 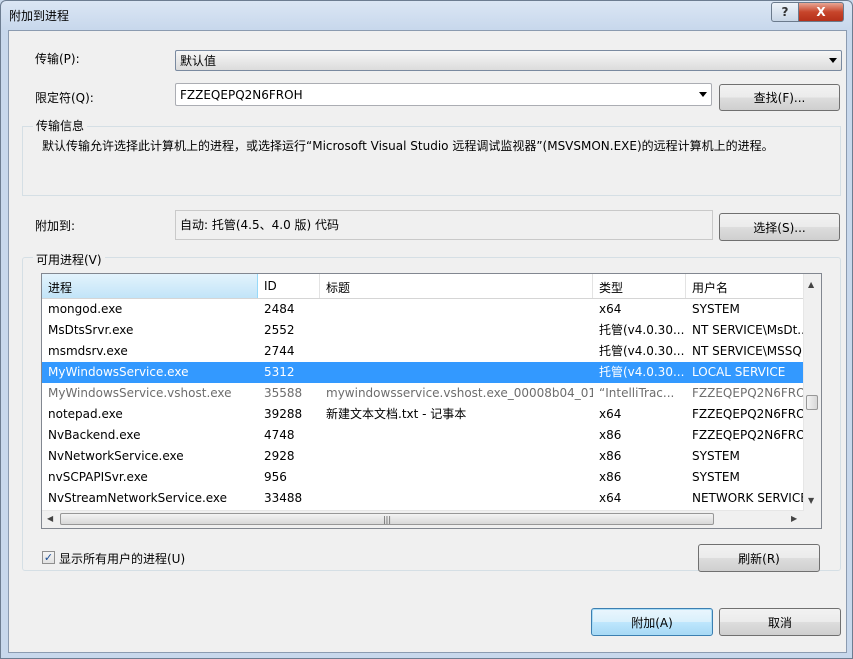 I want to click on column-header-user: 用户名, so click(x=745, y=286).